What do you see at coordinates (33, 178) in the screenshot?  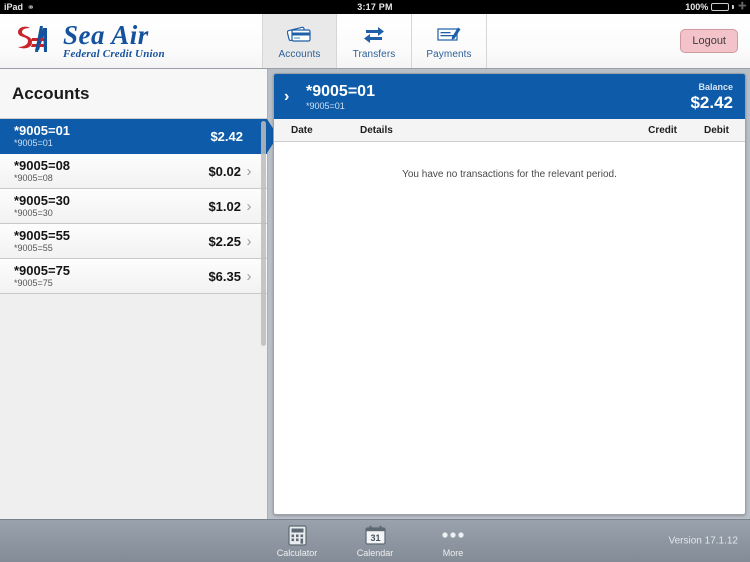 I see `account-sub: *9005=08` at bounding box center [33, 178].